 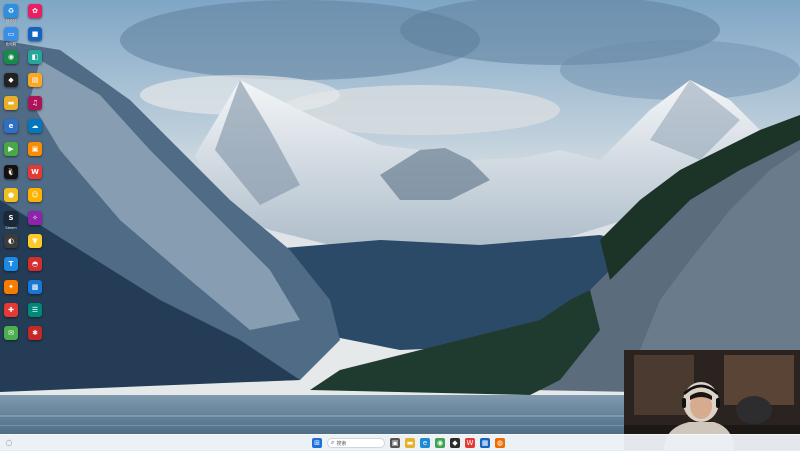 I want to click on desktop-icon: ▤, so click(x=35, y=83).